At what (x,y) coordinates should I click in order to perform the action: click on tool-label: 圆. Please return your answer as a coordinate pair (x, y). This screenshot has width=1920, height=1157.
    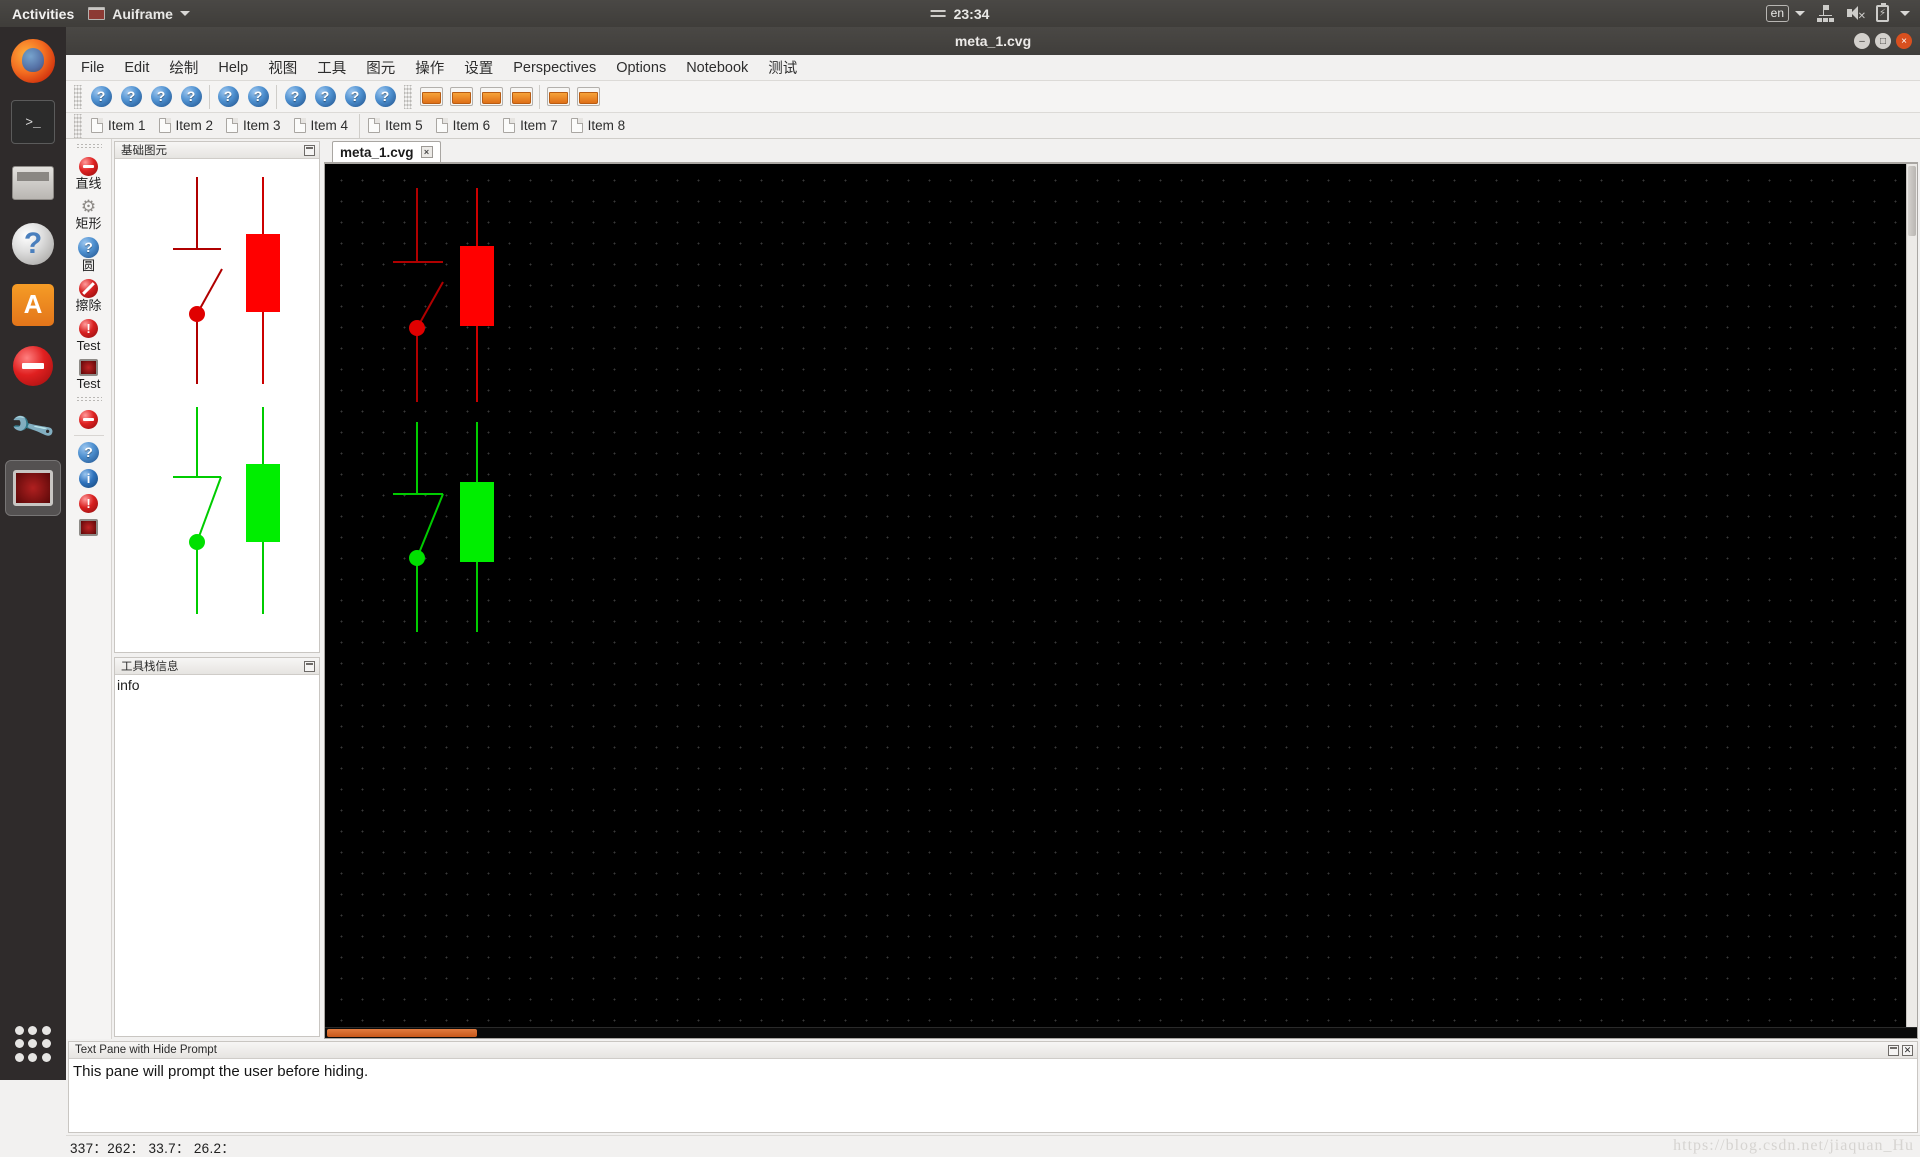
    Looking at the image, I should click on (88, 265).